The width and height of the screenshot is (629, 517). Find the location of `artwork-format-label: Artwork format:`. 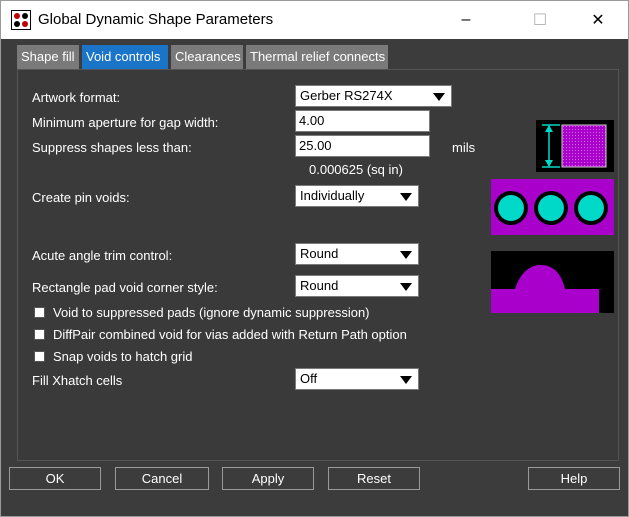

artwork-format-label: Artwork format: is located at coordinates (76, 97).